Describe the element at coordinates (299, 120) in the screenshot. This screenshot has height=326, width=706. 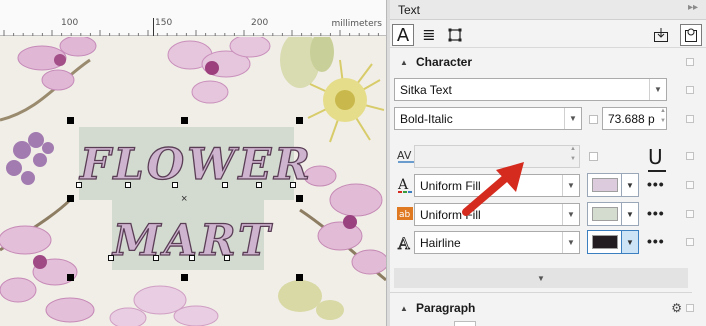
I see `selection-handle-top-right` at that location.